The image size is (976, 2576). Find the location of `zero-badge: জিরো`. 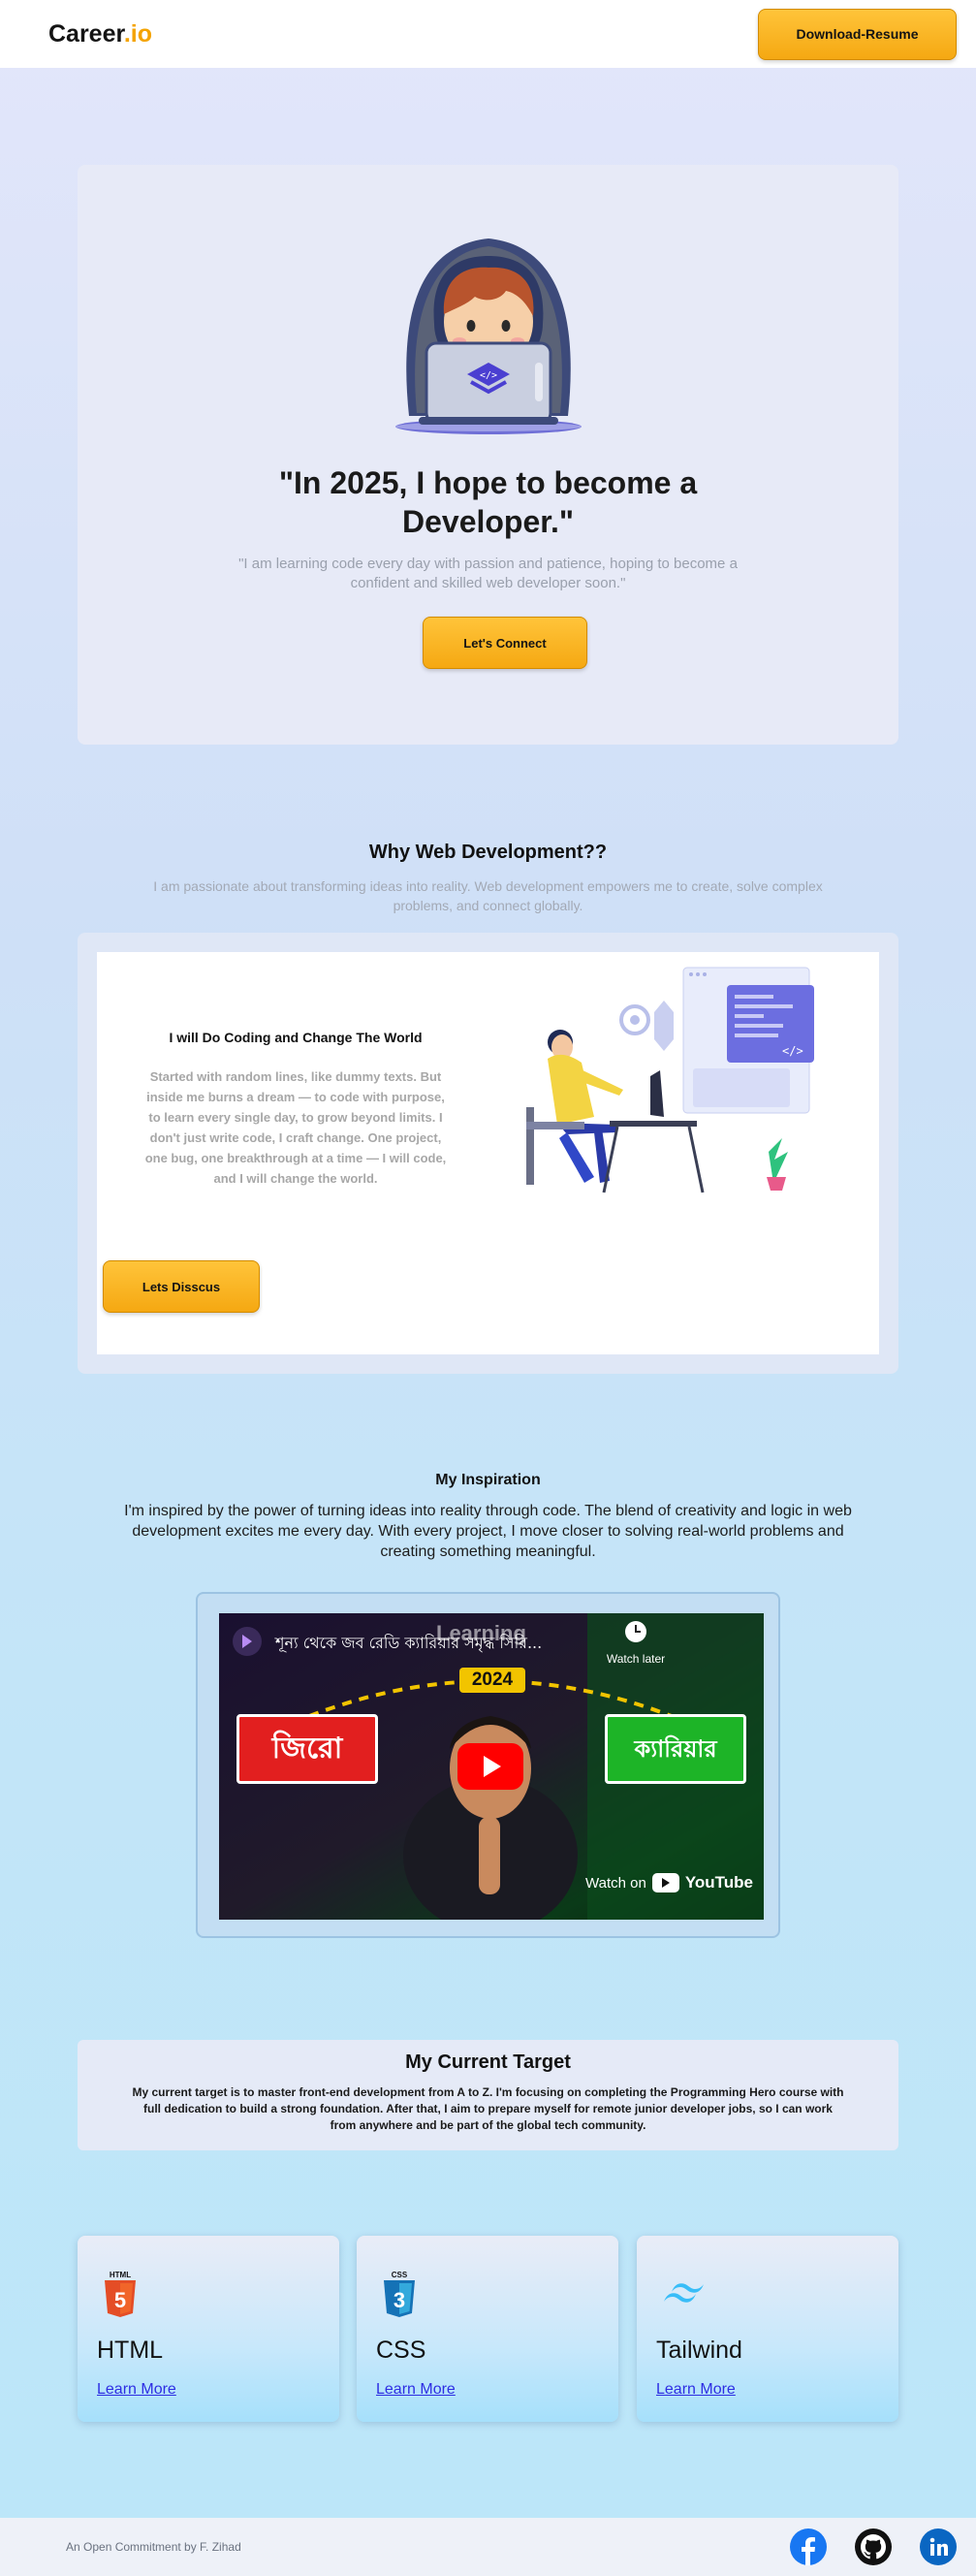

zero-badge: জিরো is located at coordinates (307, 1749).